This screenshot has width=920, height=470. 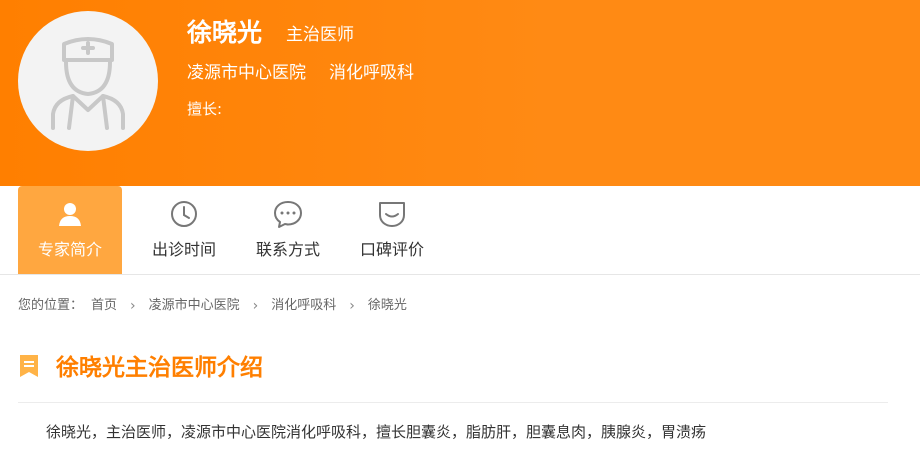 What do you see at coordinates (69, 249) in the screenshot?
I see `tab-intro-label: 专家简介` at bounding box center [69, 249].